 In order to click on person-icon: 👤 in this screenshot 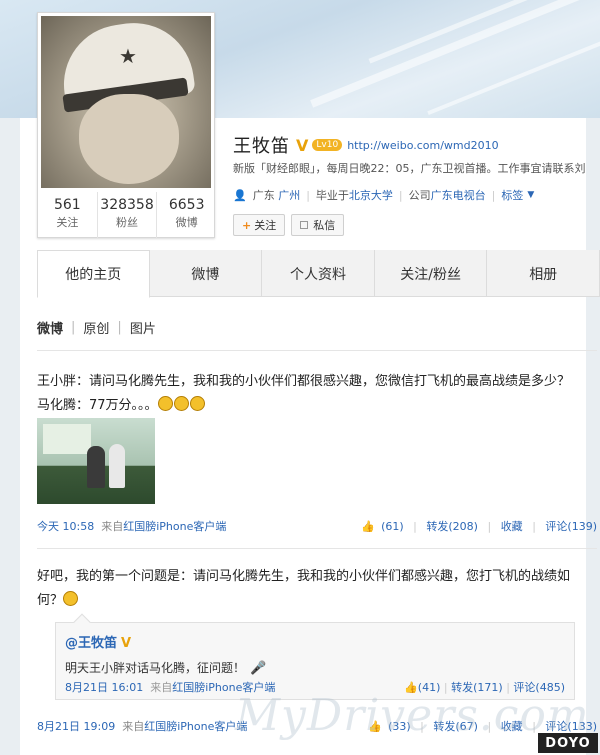, I will do `click(240, 195)`.